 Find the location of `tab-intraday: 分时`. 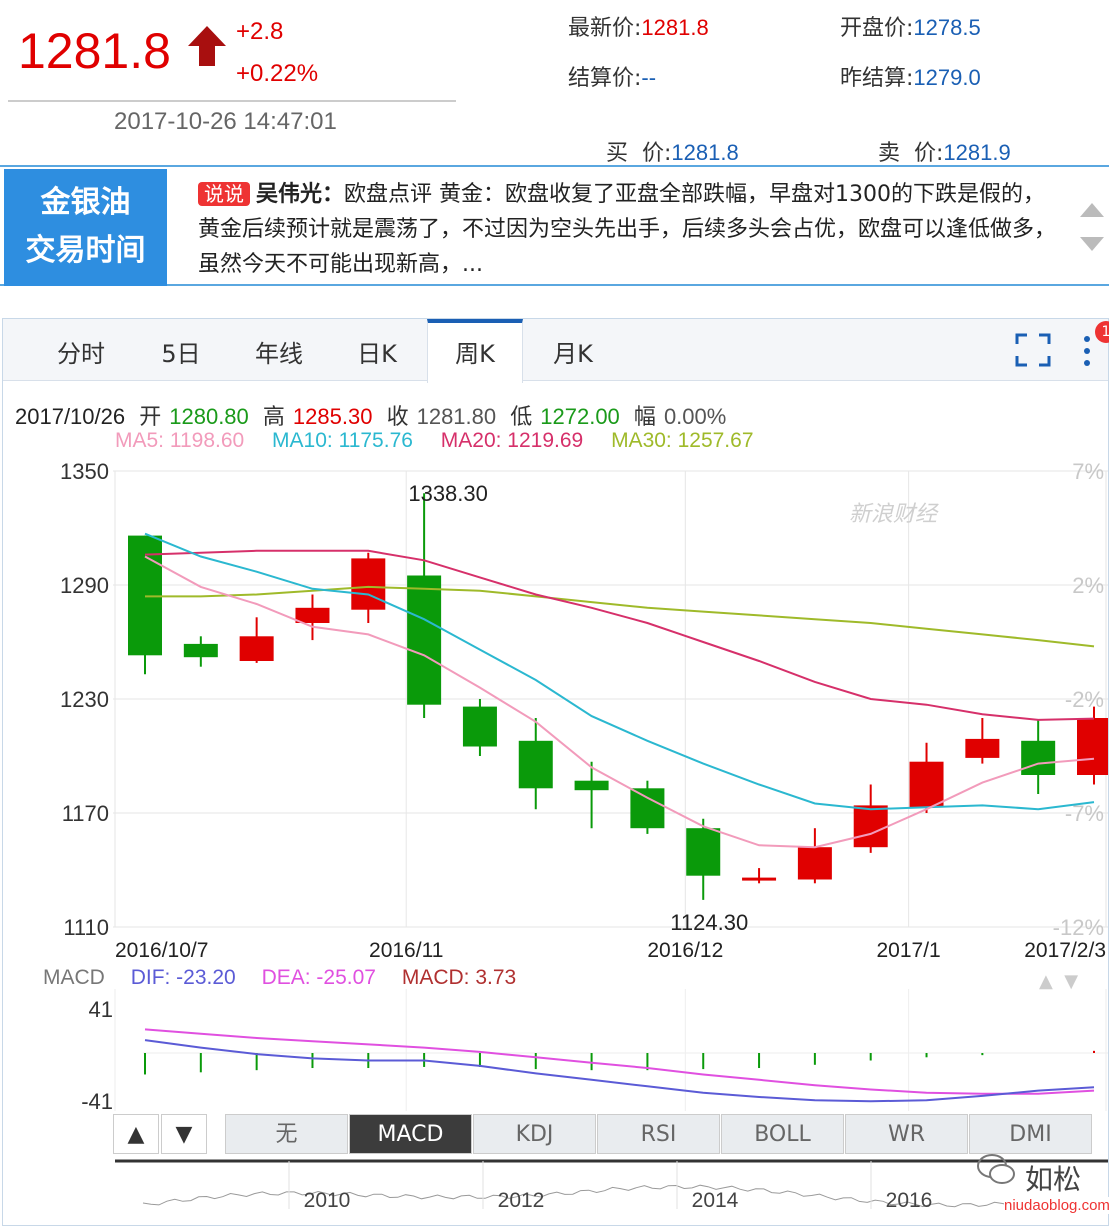

tab-intraday: 分时 is located at coordinates (81, 350).